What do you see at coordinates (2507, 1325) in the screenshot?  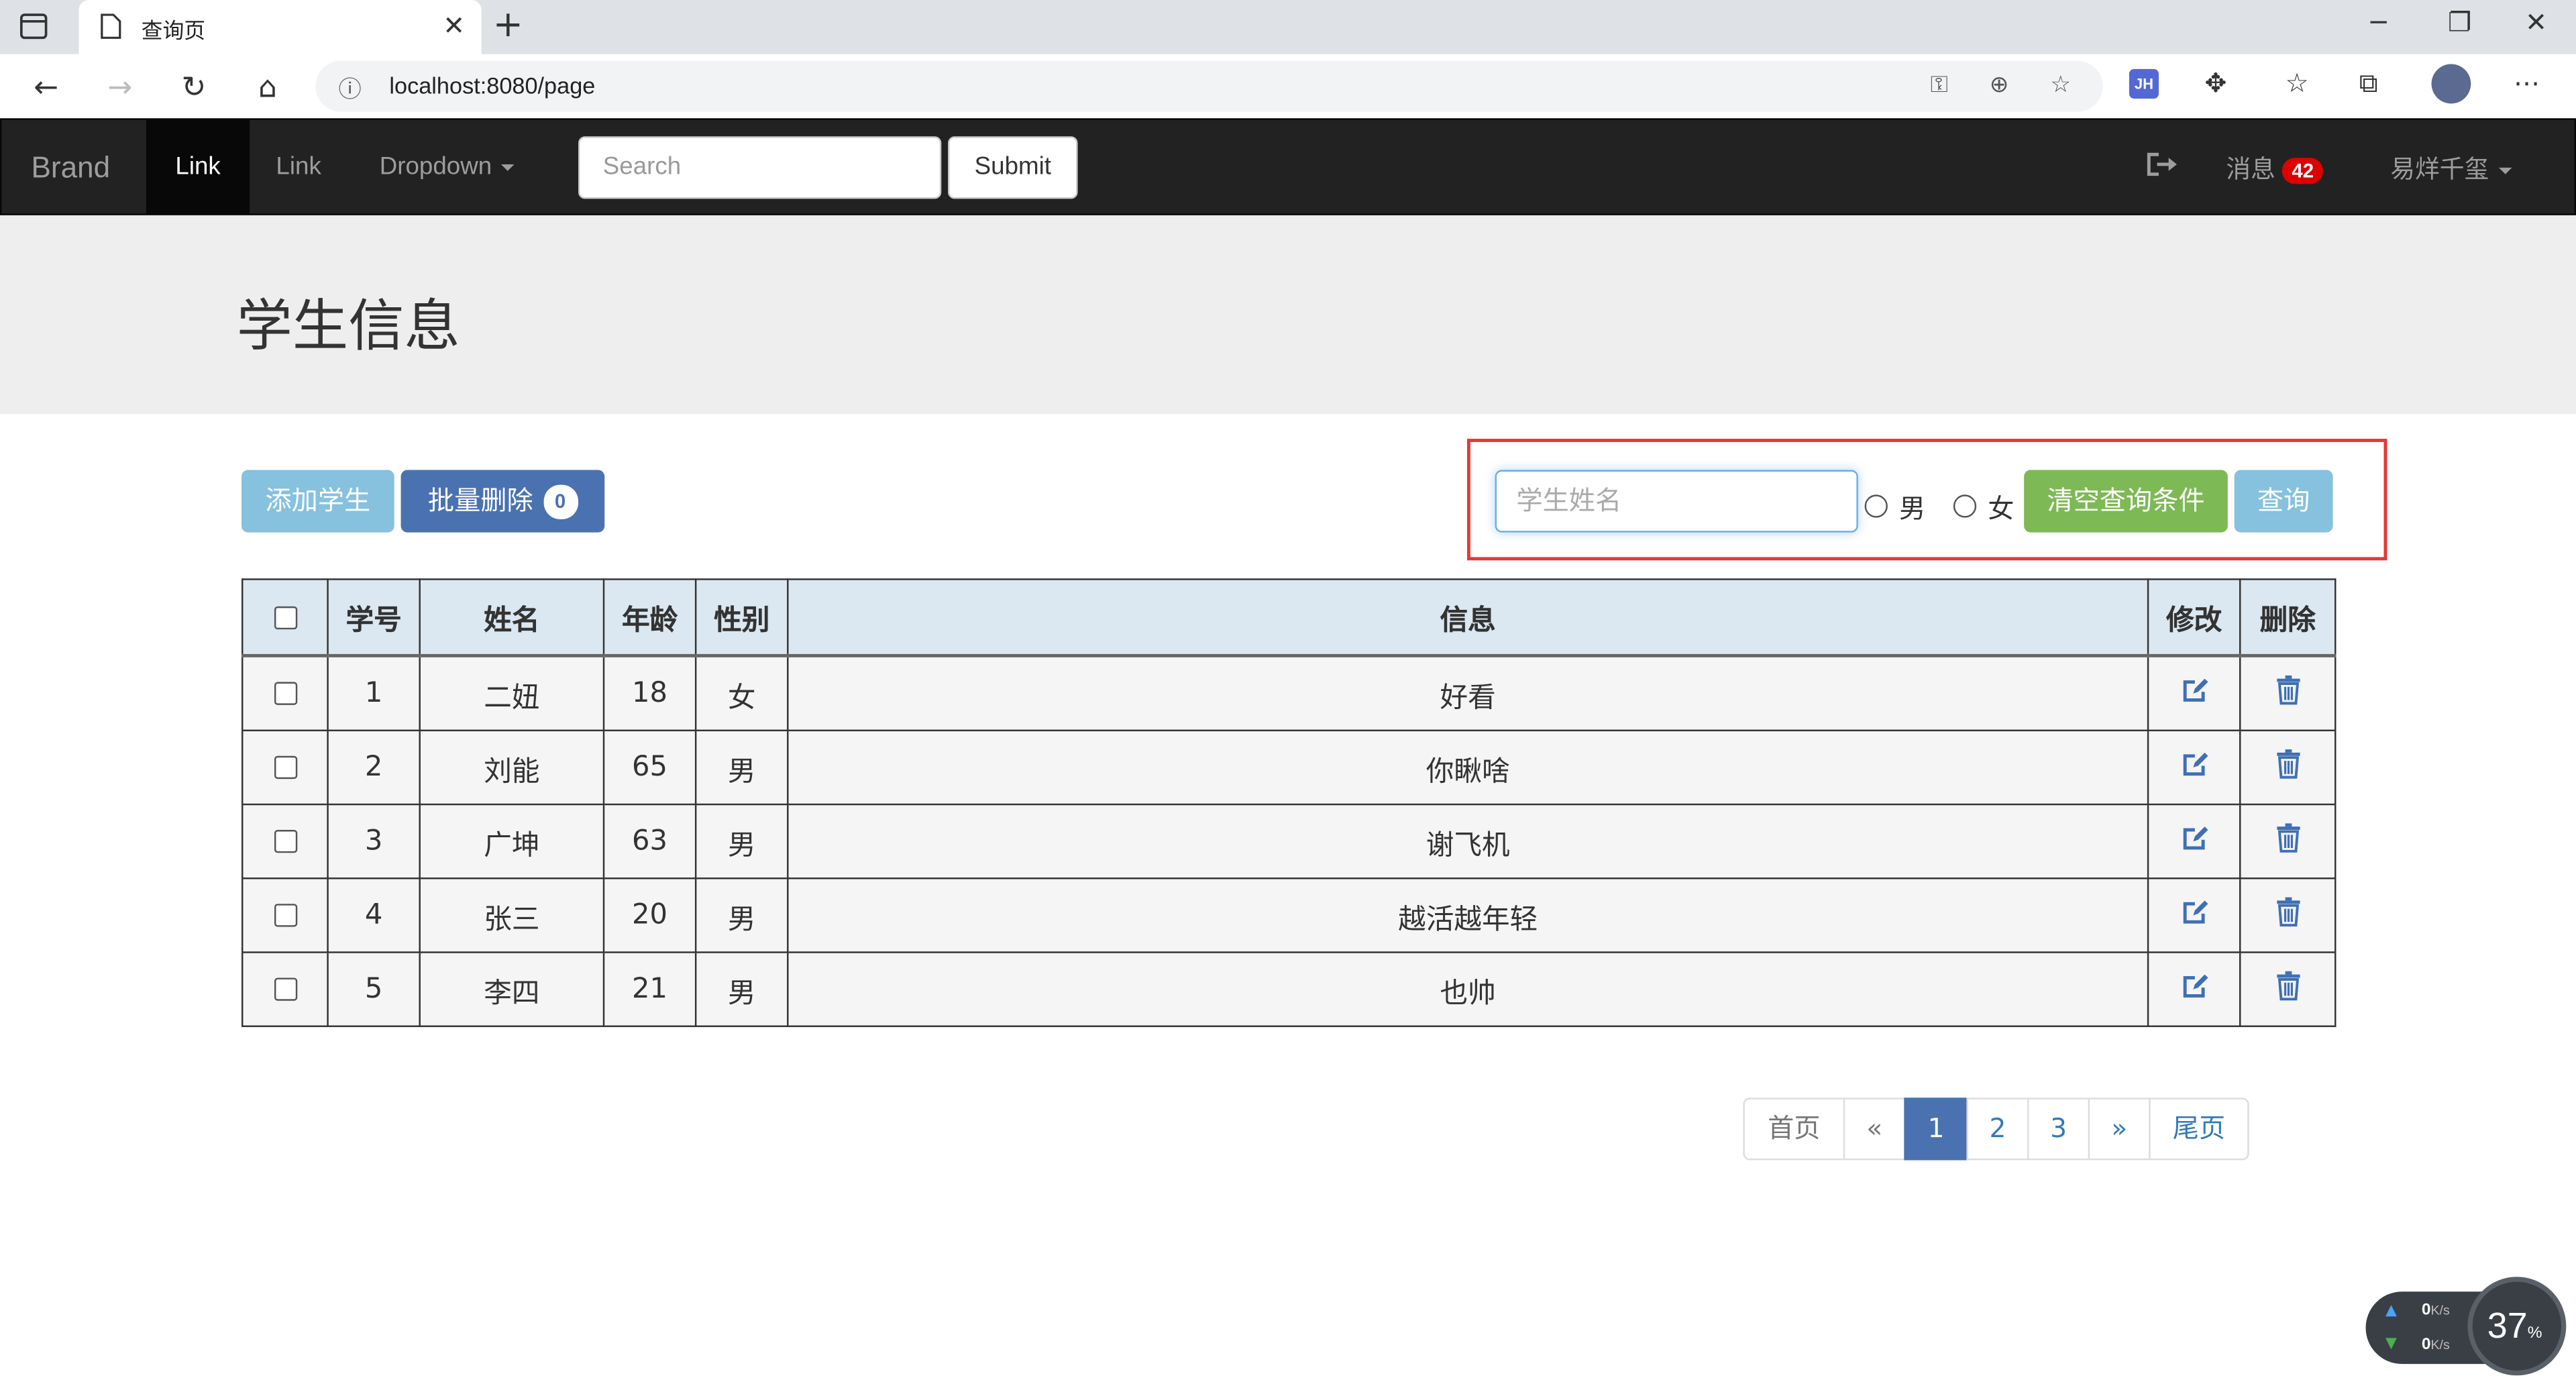 I see `usage-value: 37` at bounding box center [2507, 1325].